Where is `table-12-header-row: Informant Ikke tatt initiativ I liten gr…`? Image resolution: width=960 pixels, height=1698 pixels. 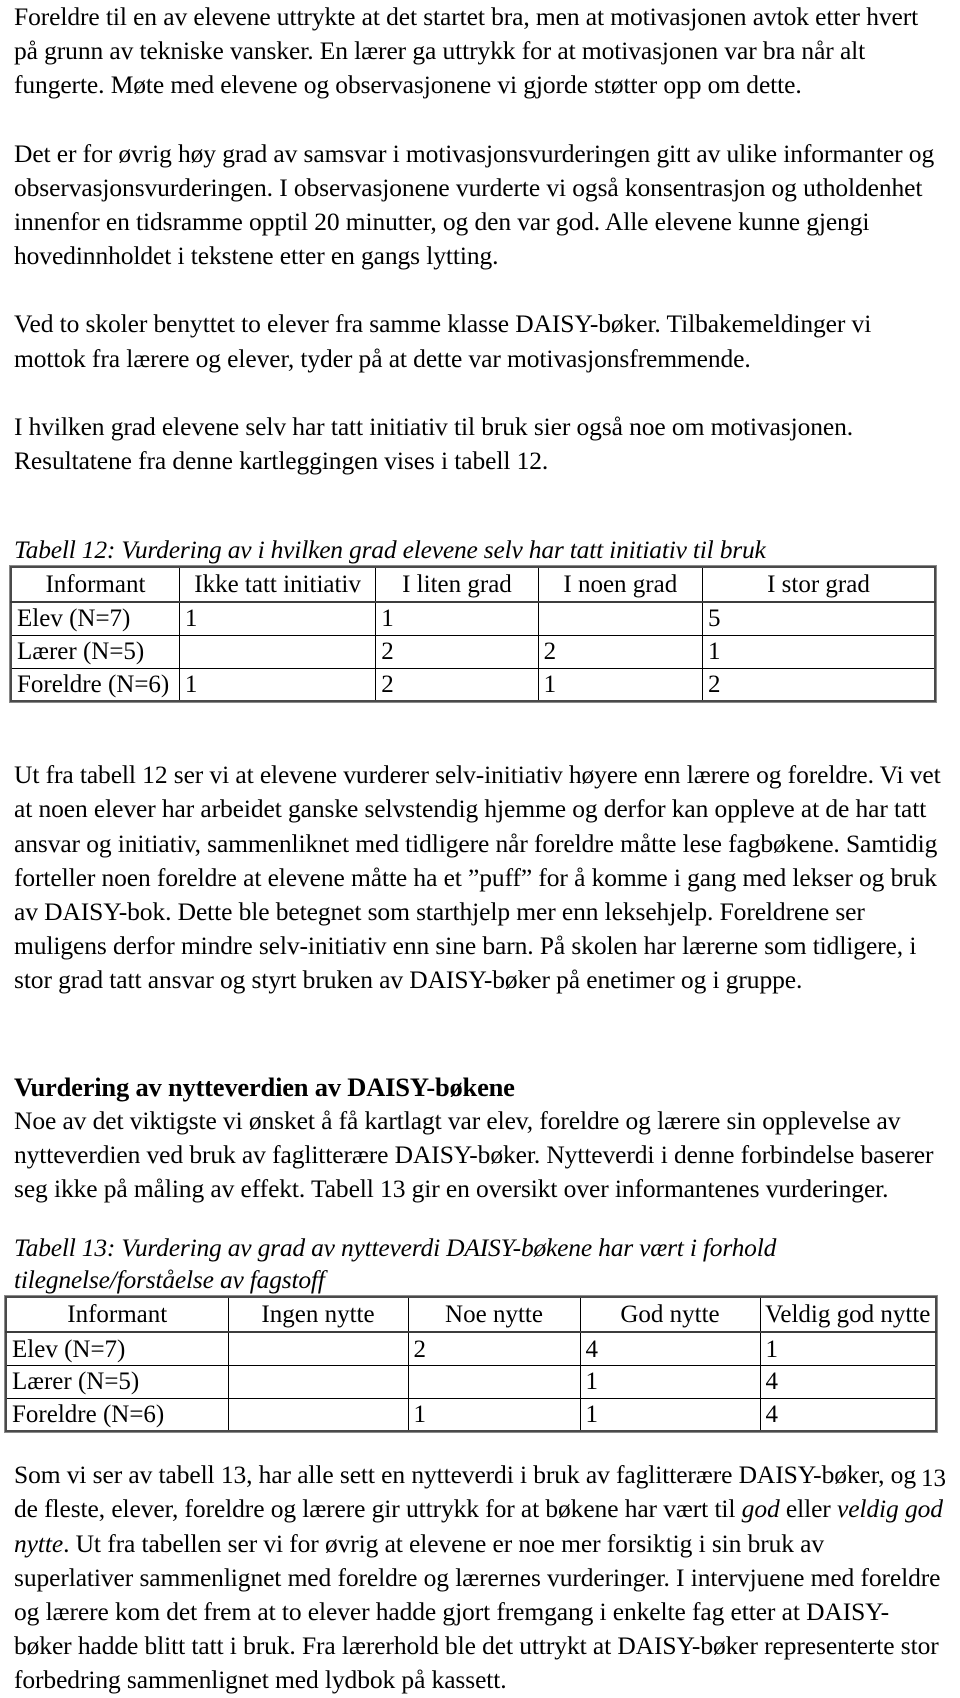 table-12-header-row: Informant Ikke tatt initiativ I liten gr… is located at coordinates (473, 585).